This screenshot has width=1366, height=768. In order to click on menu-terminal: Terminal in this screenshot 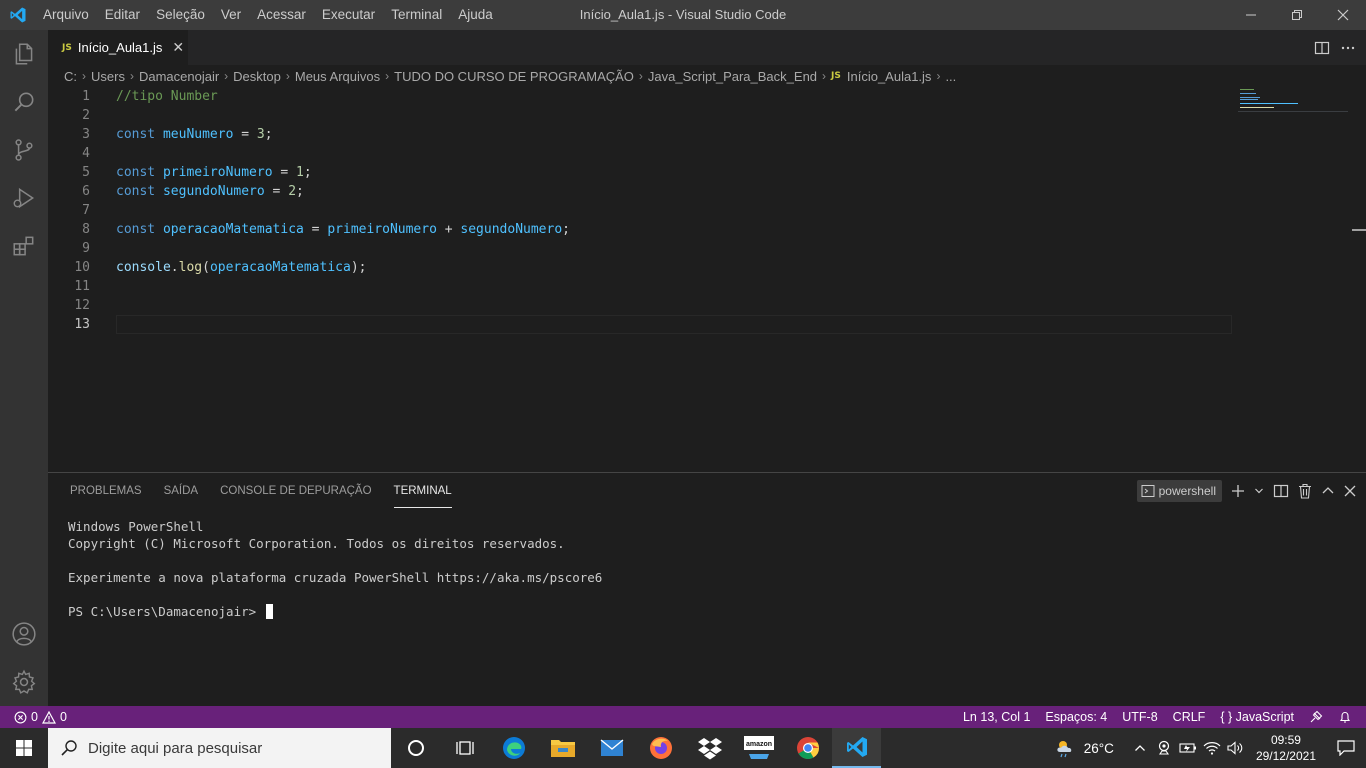, I will do `click(416, 15)`.